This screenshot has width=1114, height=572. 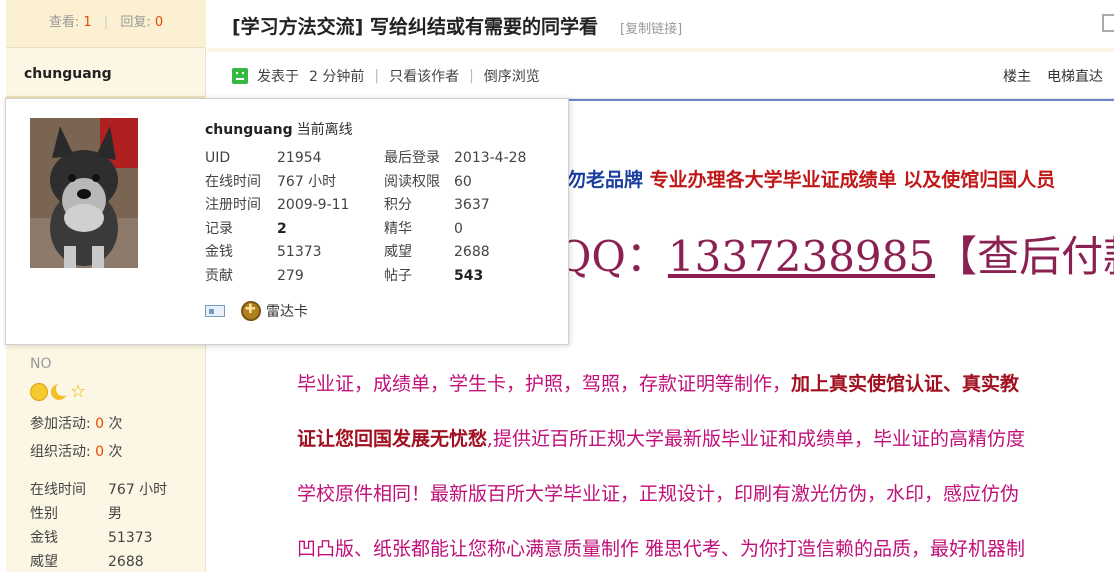 I want to click on activity-joined-unit: 次, so click(x=115, y=424).